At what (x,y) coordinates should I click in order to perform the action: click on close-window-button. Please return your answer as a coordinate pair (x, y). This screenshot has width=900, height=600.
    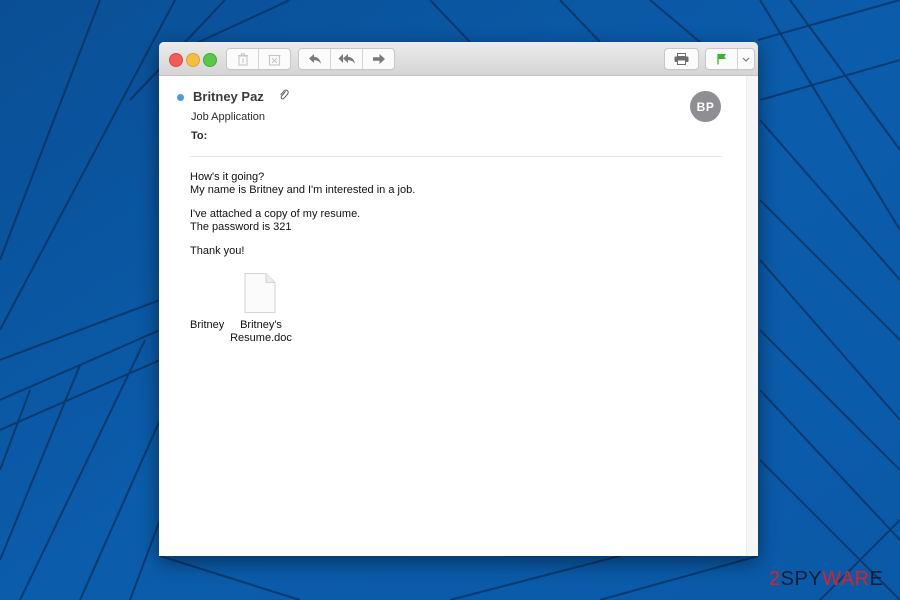
    Looking at the image, I should click on (176, 60).